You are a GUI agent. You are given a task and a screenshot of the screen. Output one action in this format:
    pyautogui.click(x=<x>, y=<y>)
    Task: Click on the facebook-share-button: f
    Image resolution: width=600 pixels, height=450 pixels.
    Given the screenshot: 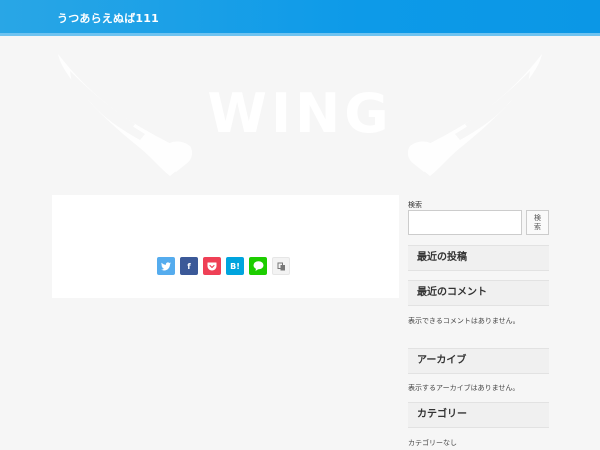 What is the action you would take?
    pyautogui.click(x=189, y=266)
    